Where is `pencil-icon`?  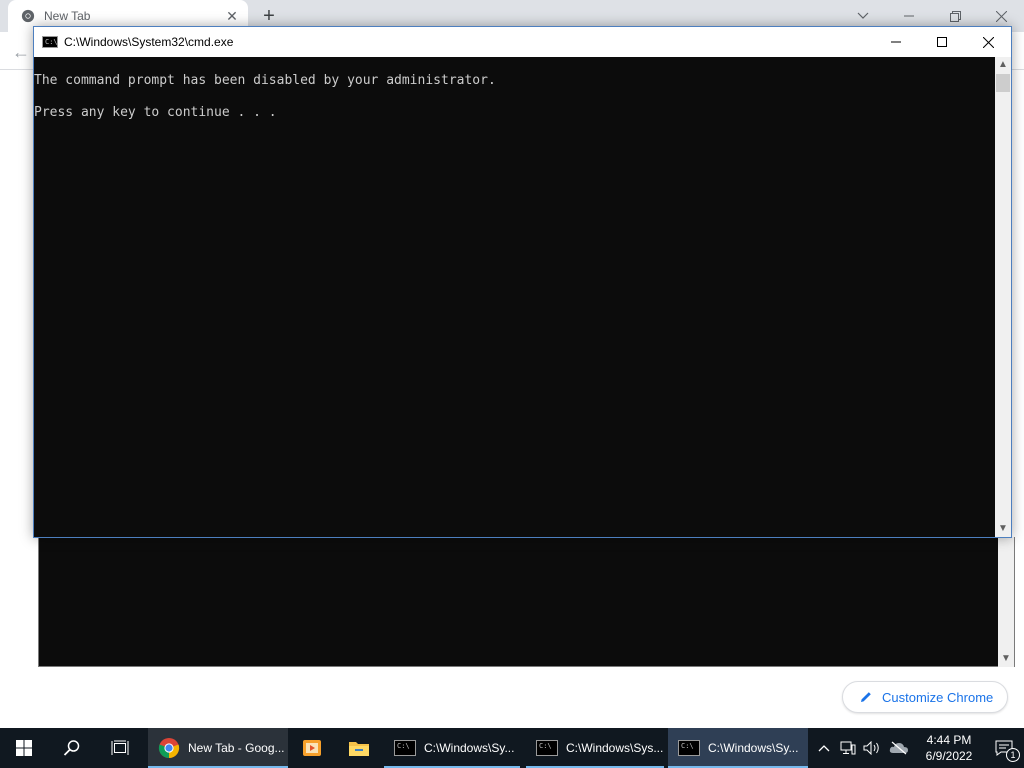
pencil-icon is located at coordinates (866, 697).